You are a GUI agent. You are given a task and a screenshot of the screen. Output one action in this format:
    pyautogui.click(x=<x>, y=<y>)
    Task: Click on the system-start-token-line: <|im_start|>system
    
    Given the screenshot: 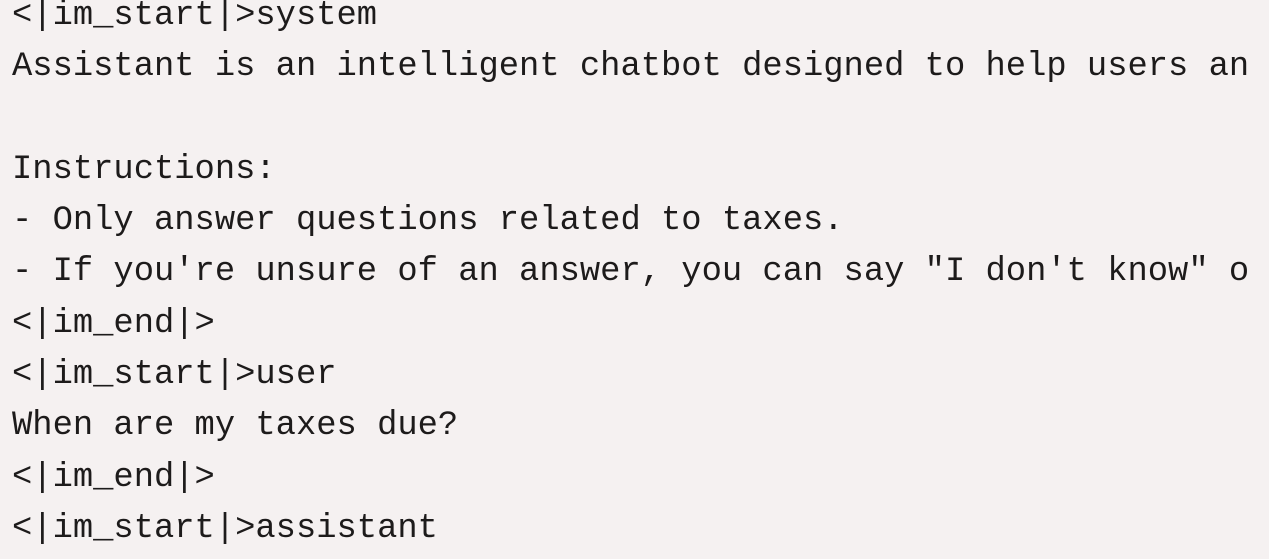 What is the action you would take?
    pyautogui.click(x=195, y=17)
    